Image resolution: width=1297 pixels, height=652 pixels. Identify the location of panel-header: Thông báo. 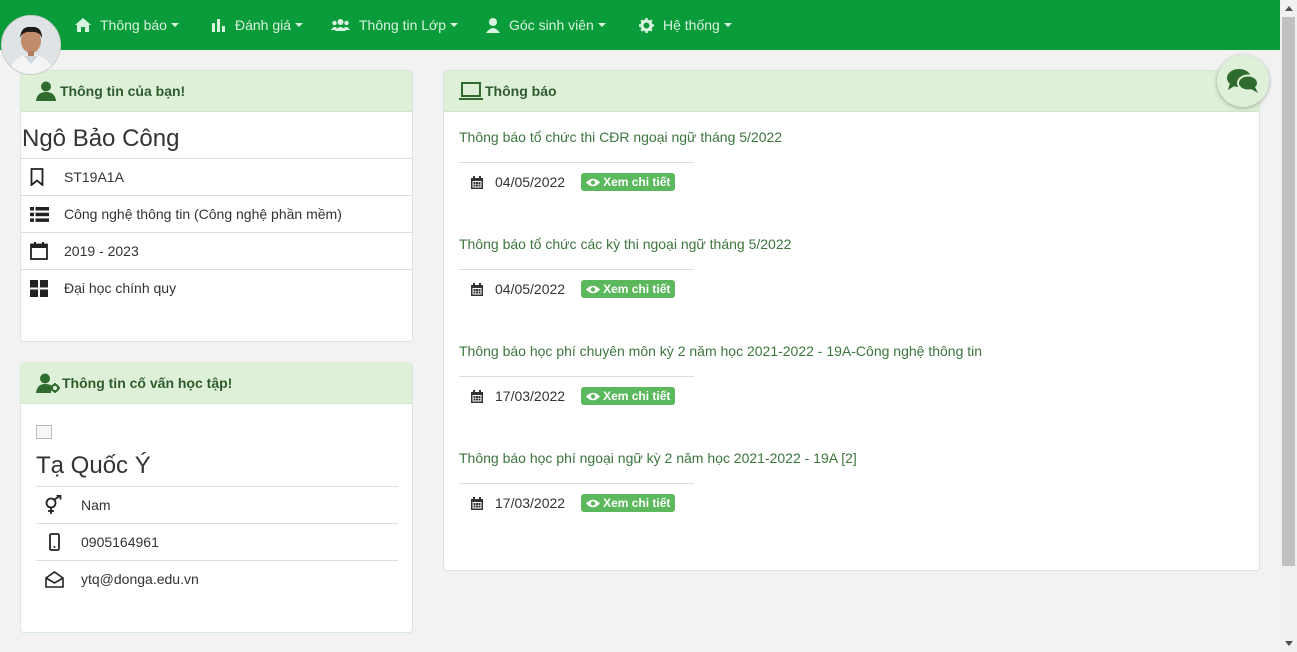
(851, 91).